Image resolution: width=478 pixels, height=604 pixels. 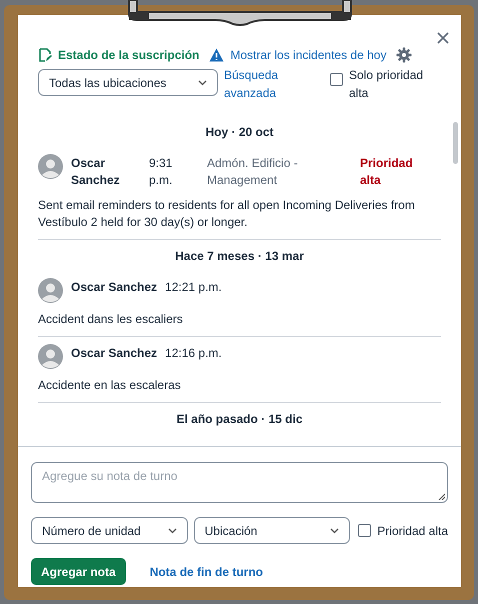 I want to click on advanced-search-link: Búsqueda avanzada, so click(x=264, y=84).